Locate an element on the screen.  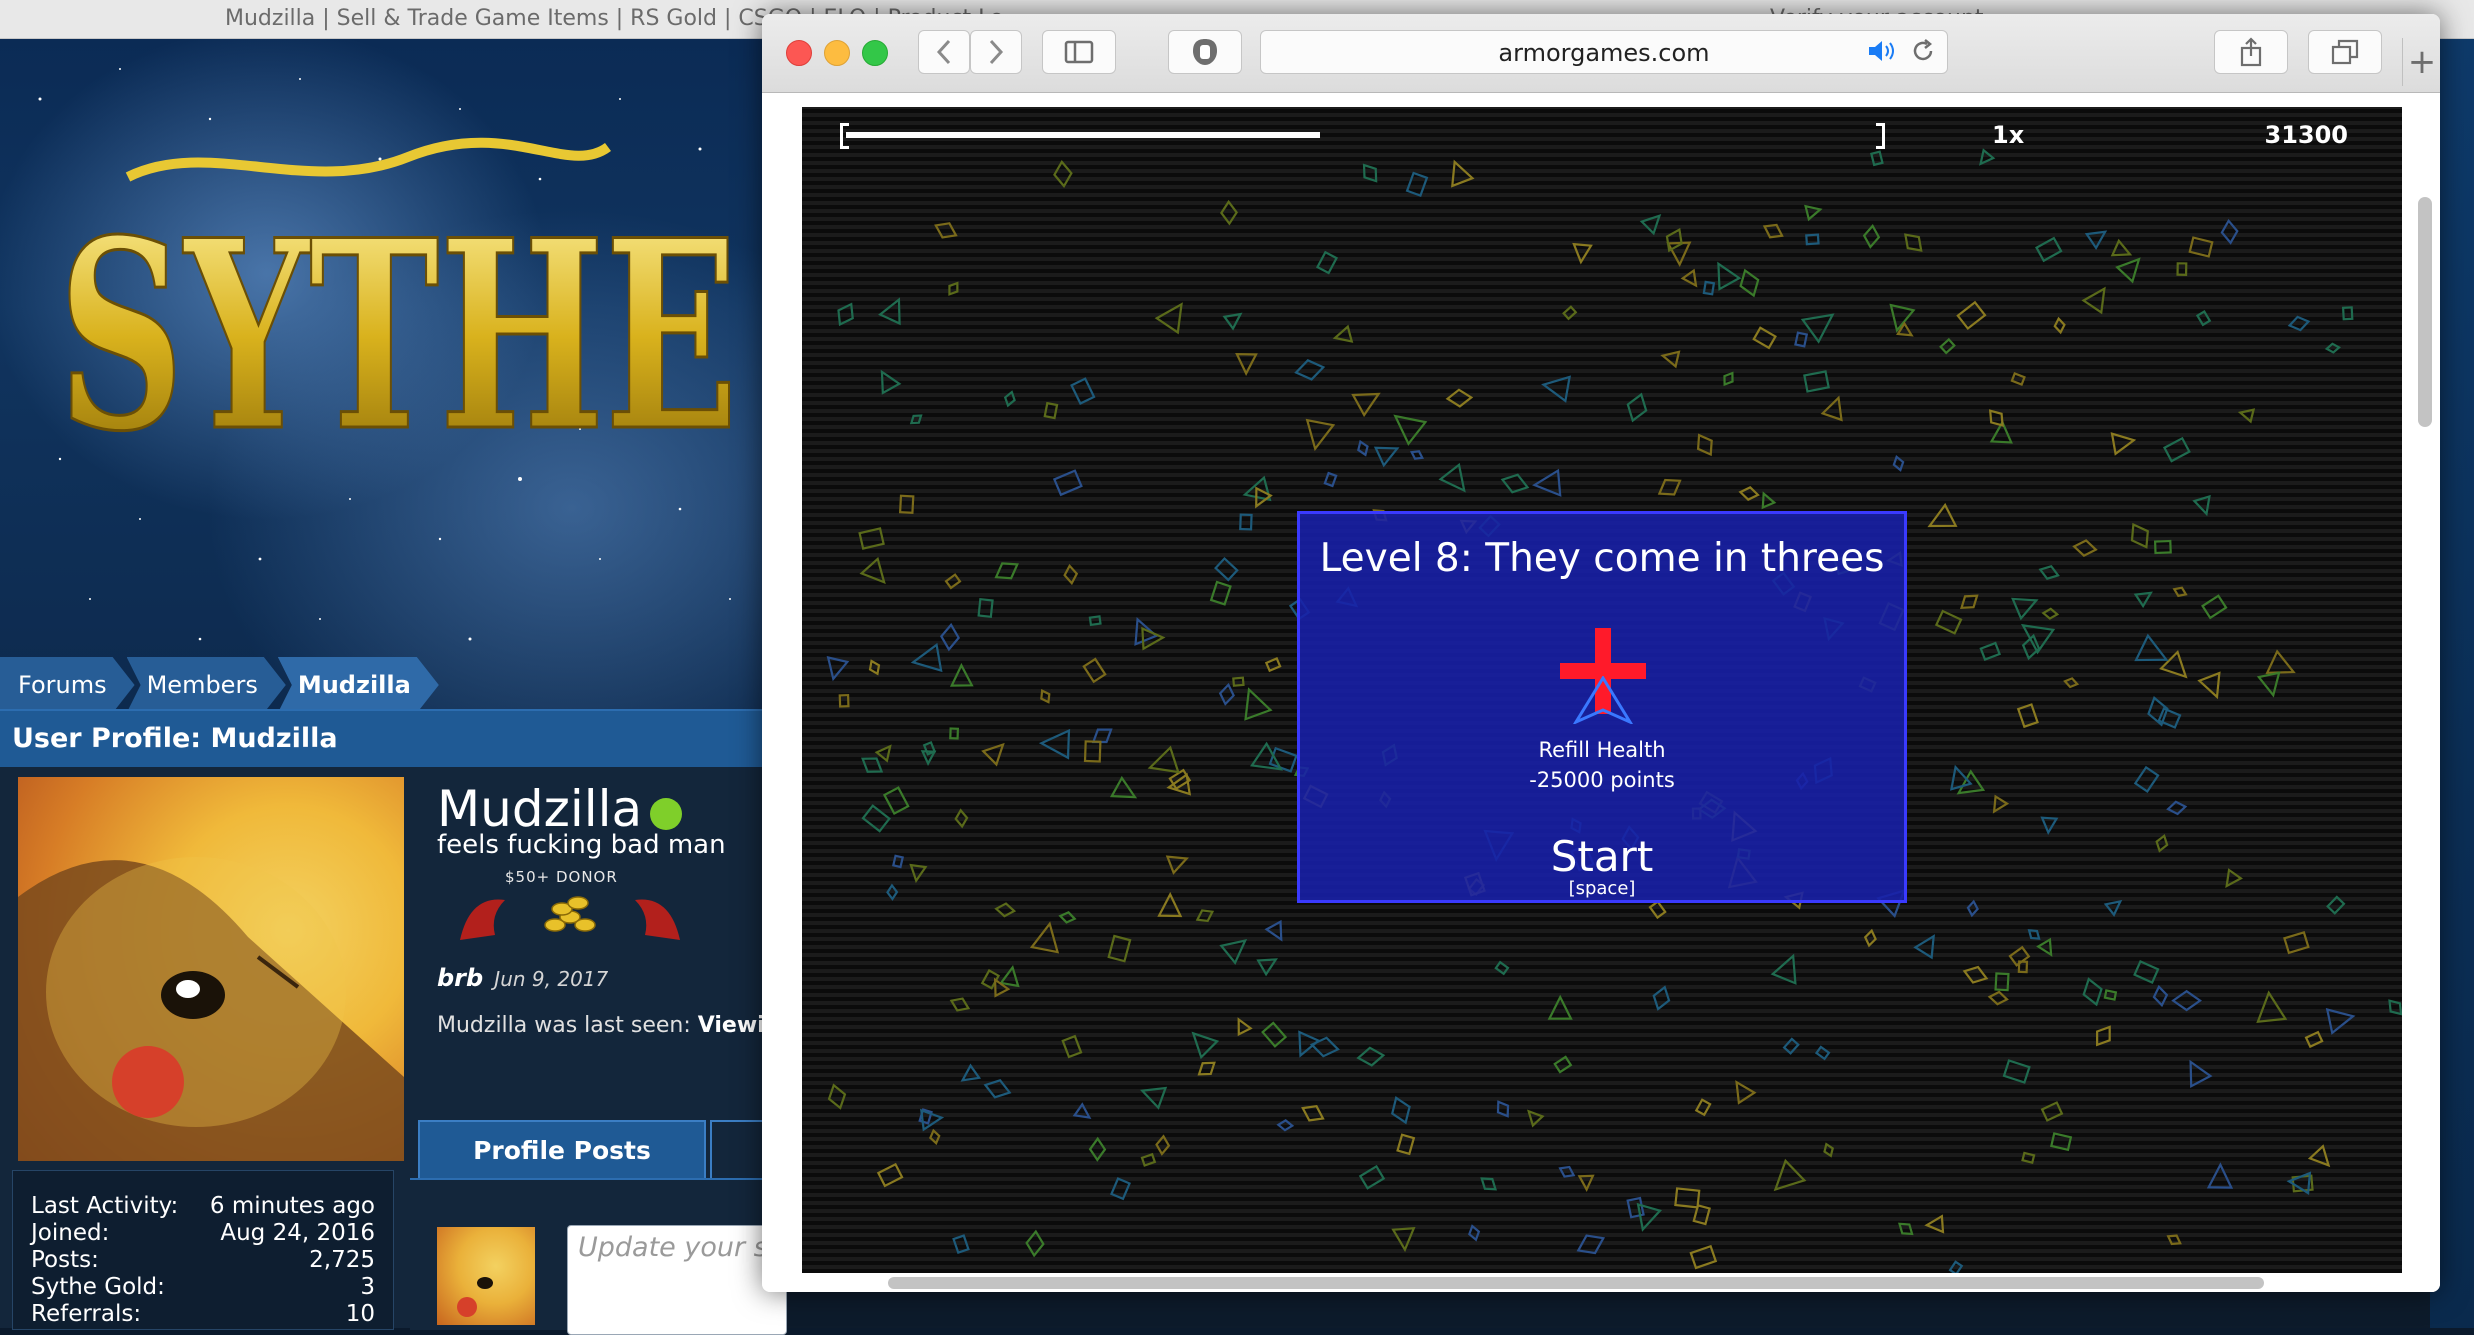
breadcrumb-members: Members is located at coordinates (206, 683).